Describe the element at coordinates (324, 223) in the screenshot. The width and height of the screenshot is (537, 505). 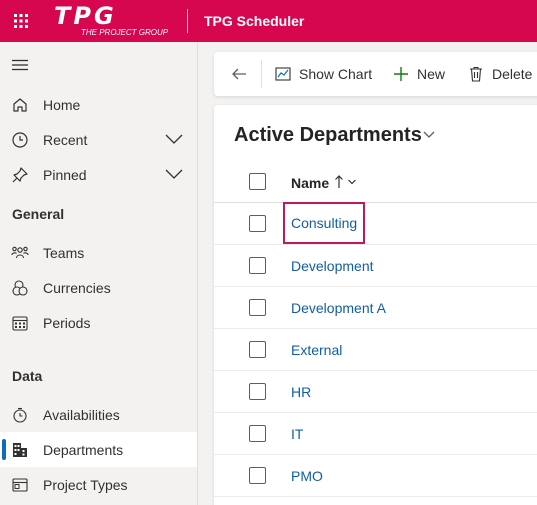
I see `row-name-link: Consulting` at that location.